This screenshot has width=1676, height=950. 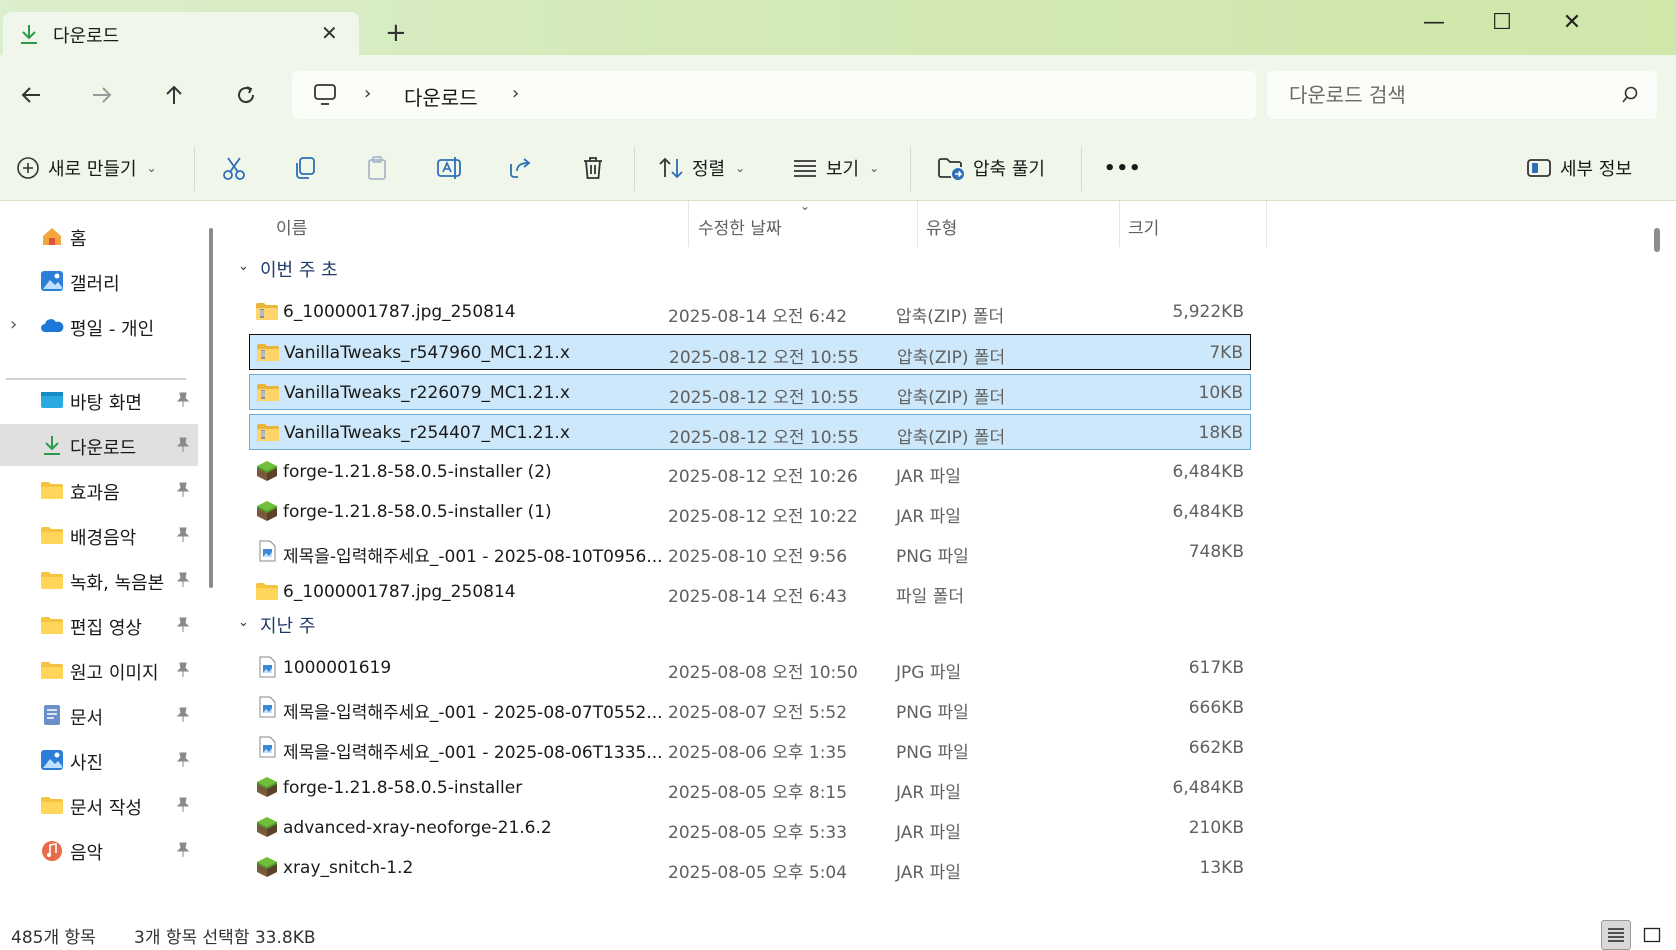 What do you see at coordinates (593, 168) in the screenshot?
I see `delete-button` at bounding box center [593, 168].